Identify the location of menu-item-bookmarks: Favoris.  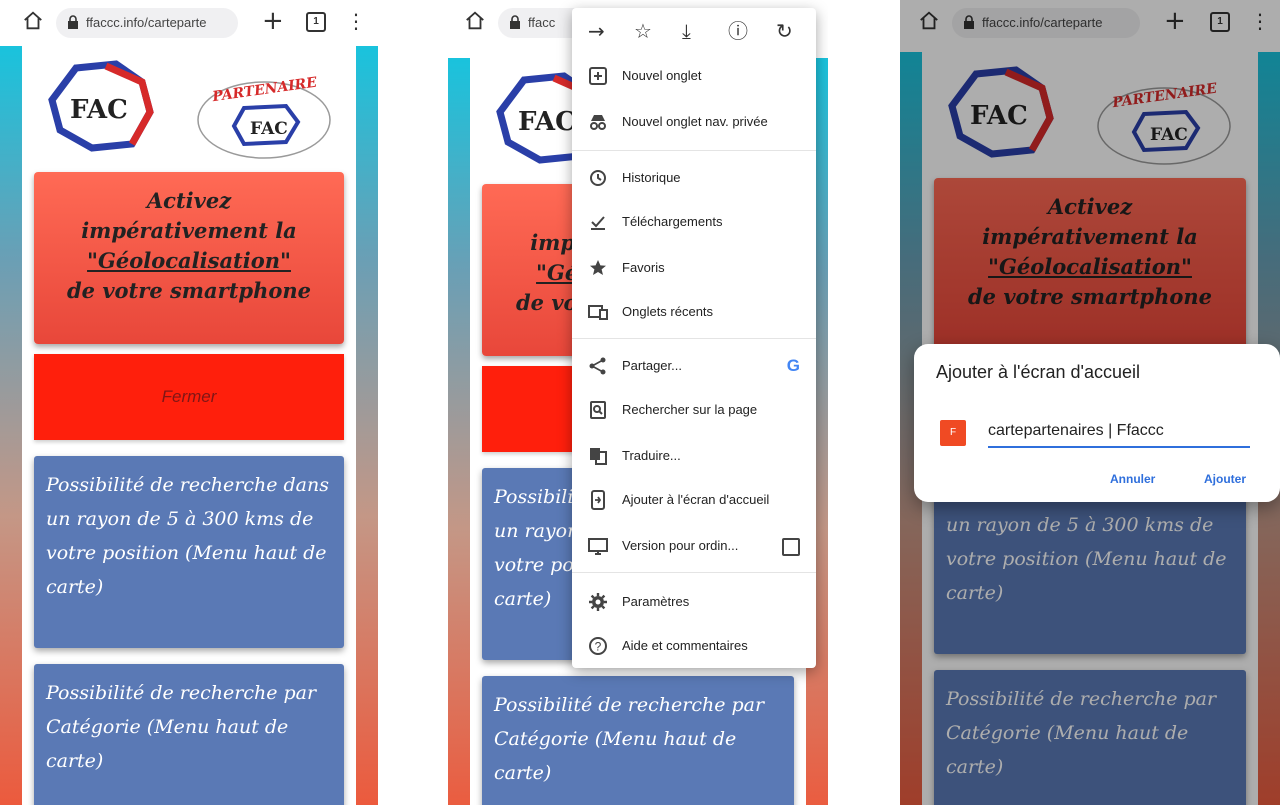
(694, 268).